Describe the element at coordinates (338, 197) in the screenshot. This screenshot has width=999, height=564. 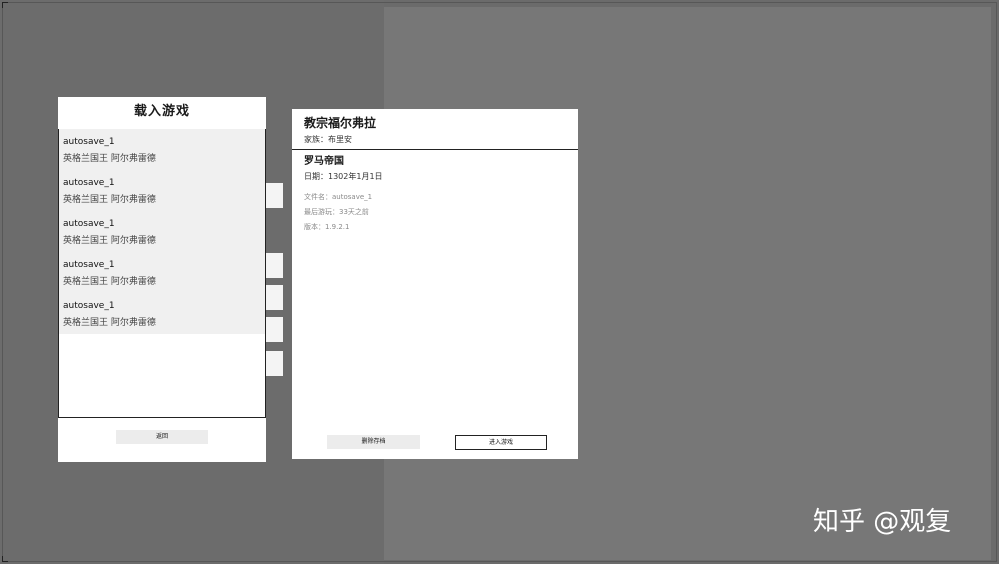
I see `file-name: 文件名：autosave_1` at that location.